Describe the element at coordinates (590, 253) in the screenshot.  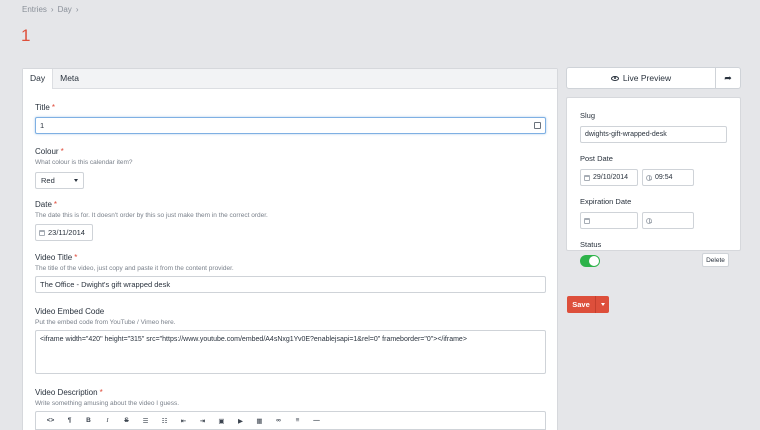
I see `status-field: Status` at that location.